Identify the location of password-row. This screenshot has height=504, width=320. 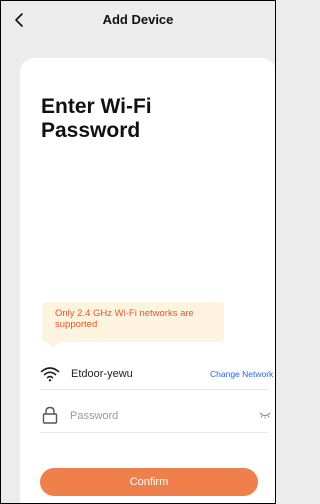
(157, 416).